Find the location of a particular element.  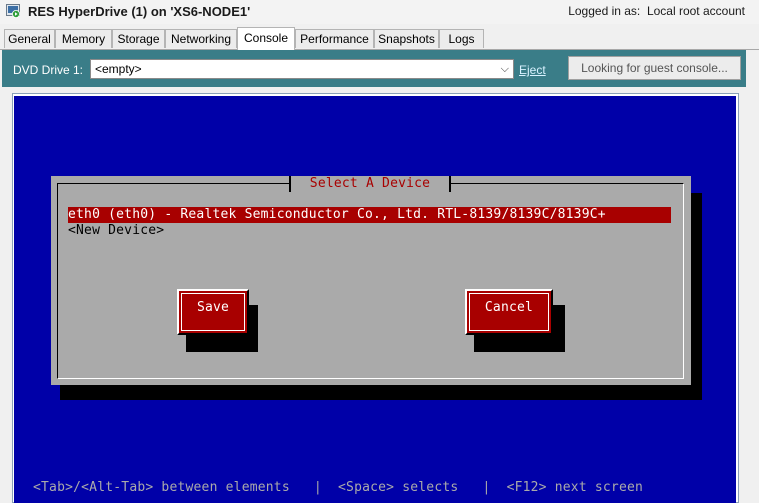

dialog-title: Select A Device is located at coordinates (370, 184).